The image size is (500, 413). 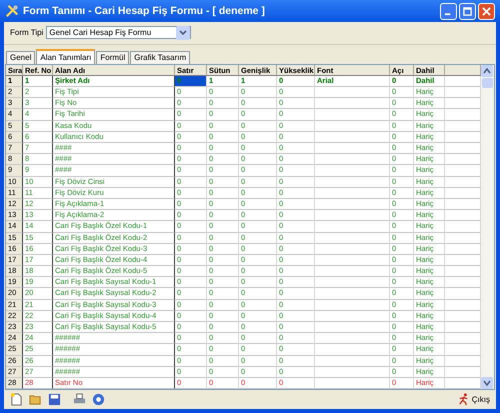 I want to click on scrollbar, so click(x=487, y=226).